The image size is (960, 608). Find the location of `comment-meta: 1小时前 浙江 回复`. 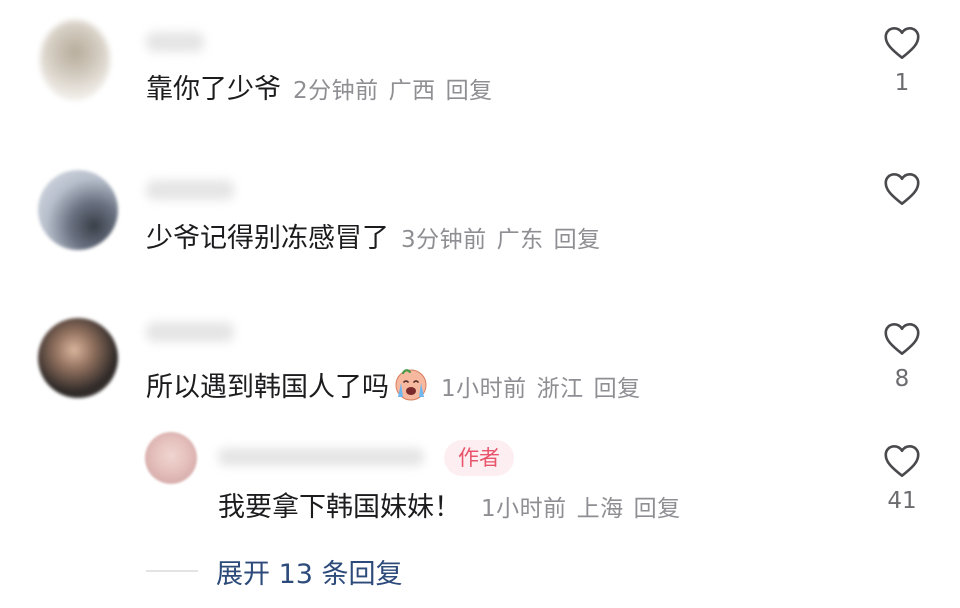

comment-meta: 1小时前 浙江 回复 is located at coordinates (546, 389).